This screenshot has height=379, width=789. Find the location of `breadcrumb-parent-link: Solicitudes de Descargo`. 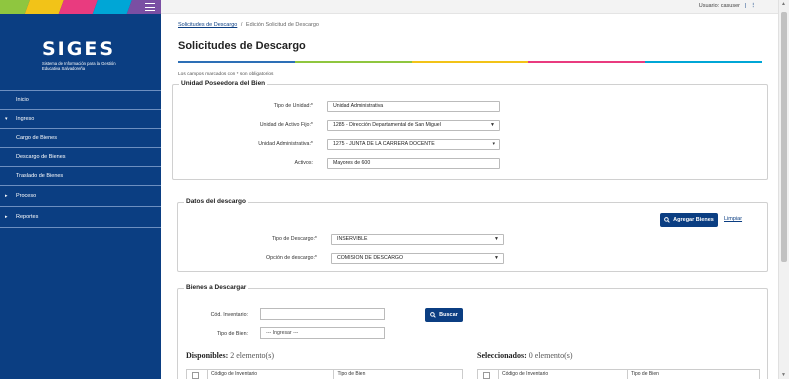

breadcrumb-parent-link: Solicitudes de Descargo is located at coordinates (207, 25).